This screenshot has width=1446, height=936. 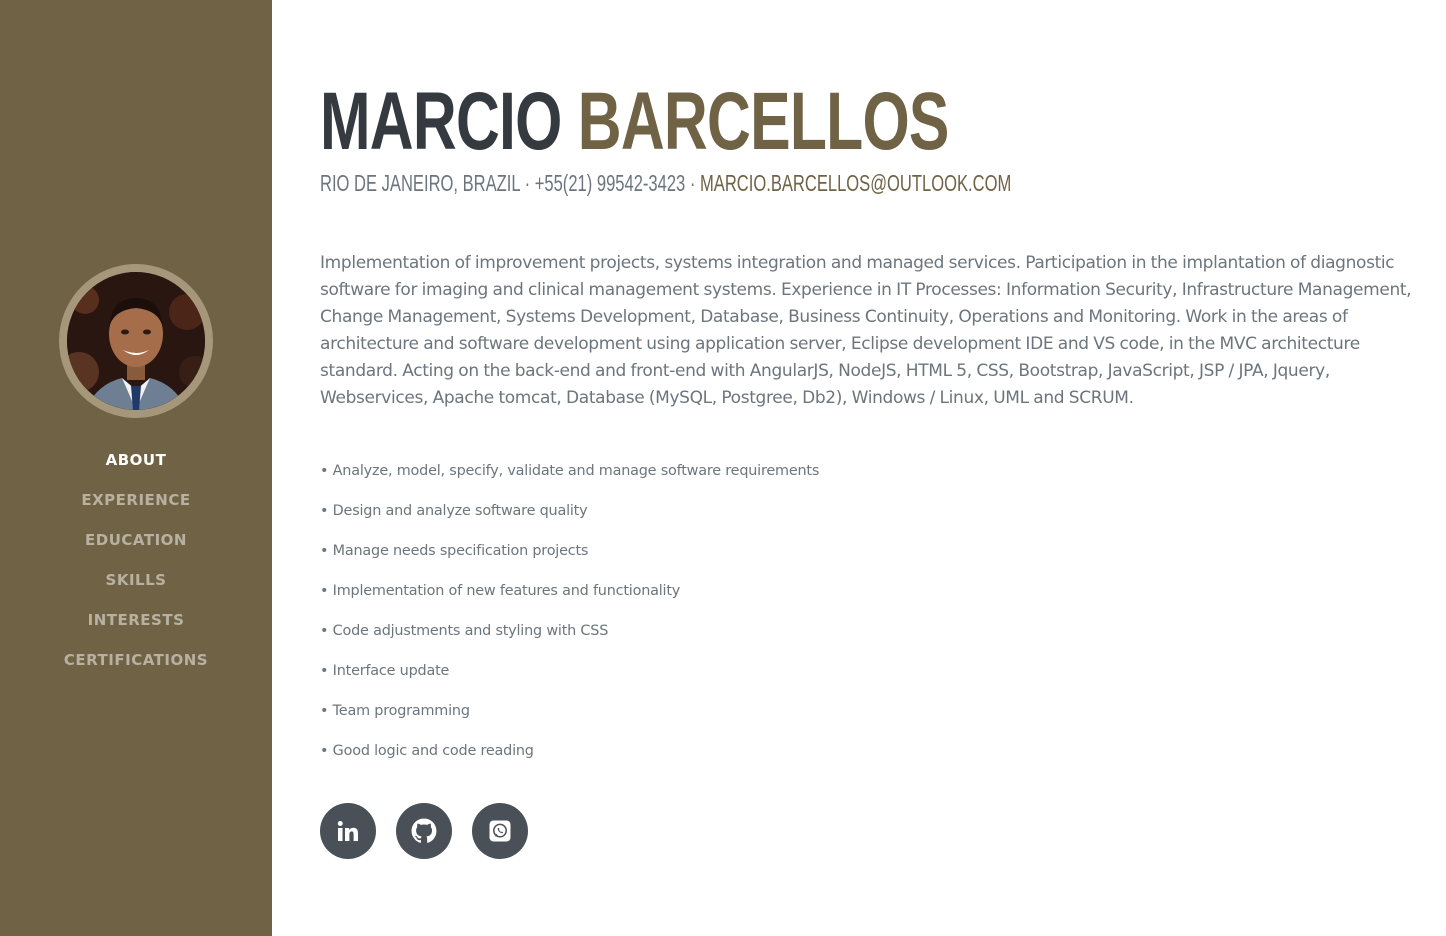 What do you see at coordinates (136, 588) in the screenshot?
I see `nav-item-skills: SKILLS` at bounding box center [136, 588].